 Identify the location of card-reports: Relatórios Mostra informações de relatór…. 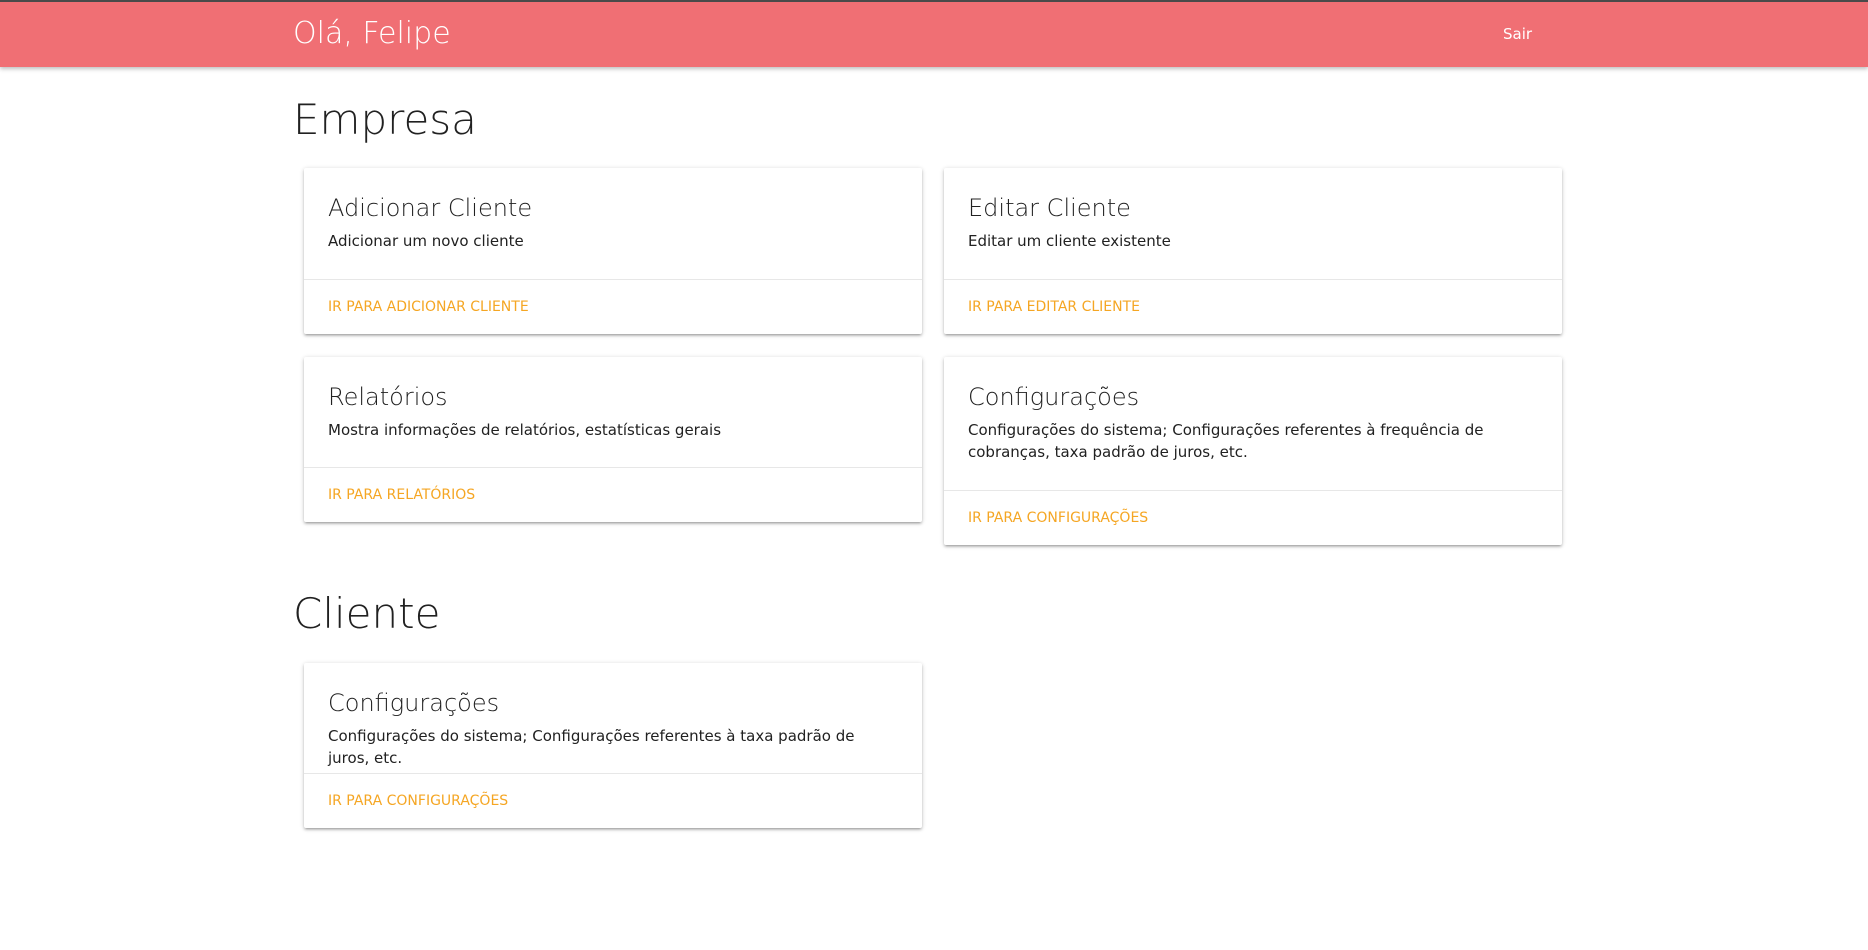
(613, 439).